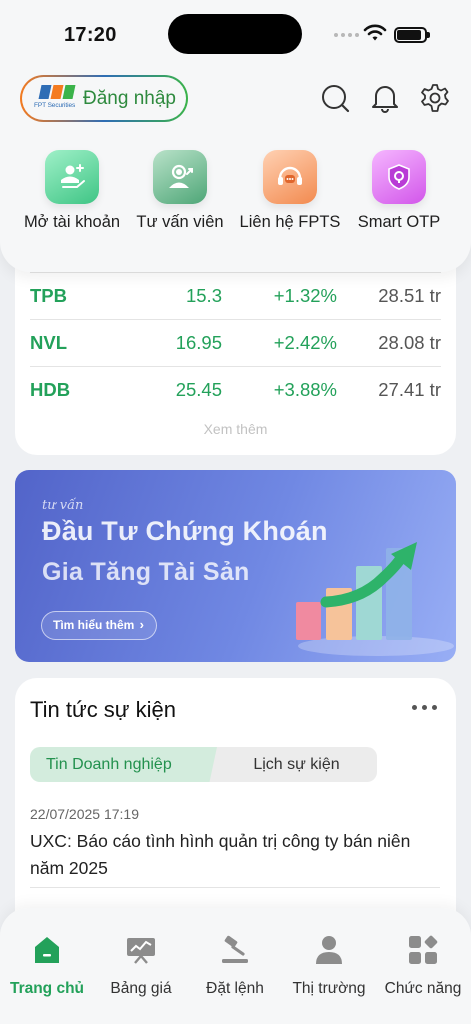 The width and height of the screenshot is (471, 1024). What do you see at coordinates (198, 342) in the screenshot?
I see `stock-price: 16.95` at bounding box center [198, 342].